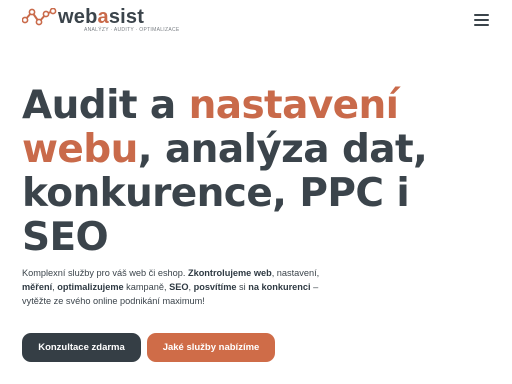  I want to click on webasist-logo: webasist ANALÝZY · AUDITY · OPTIMALIZACE, so click(100, 21).